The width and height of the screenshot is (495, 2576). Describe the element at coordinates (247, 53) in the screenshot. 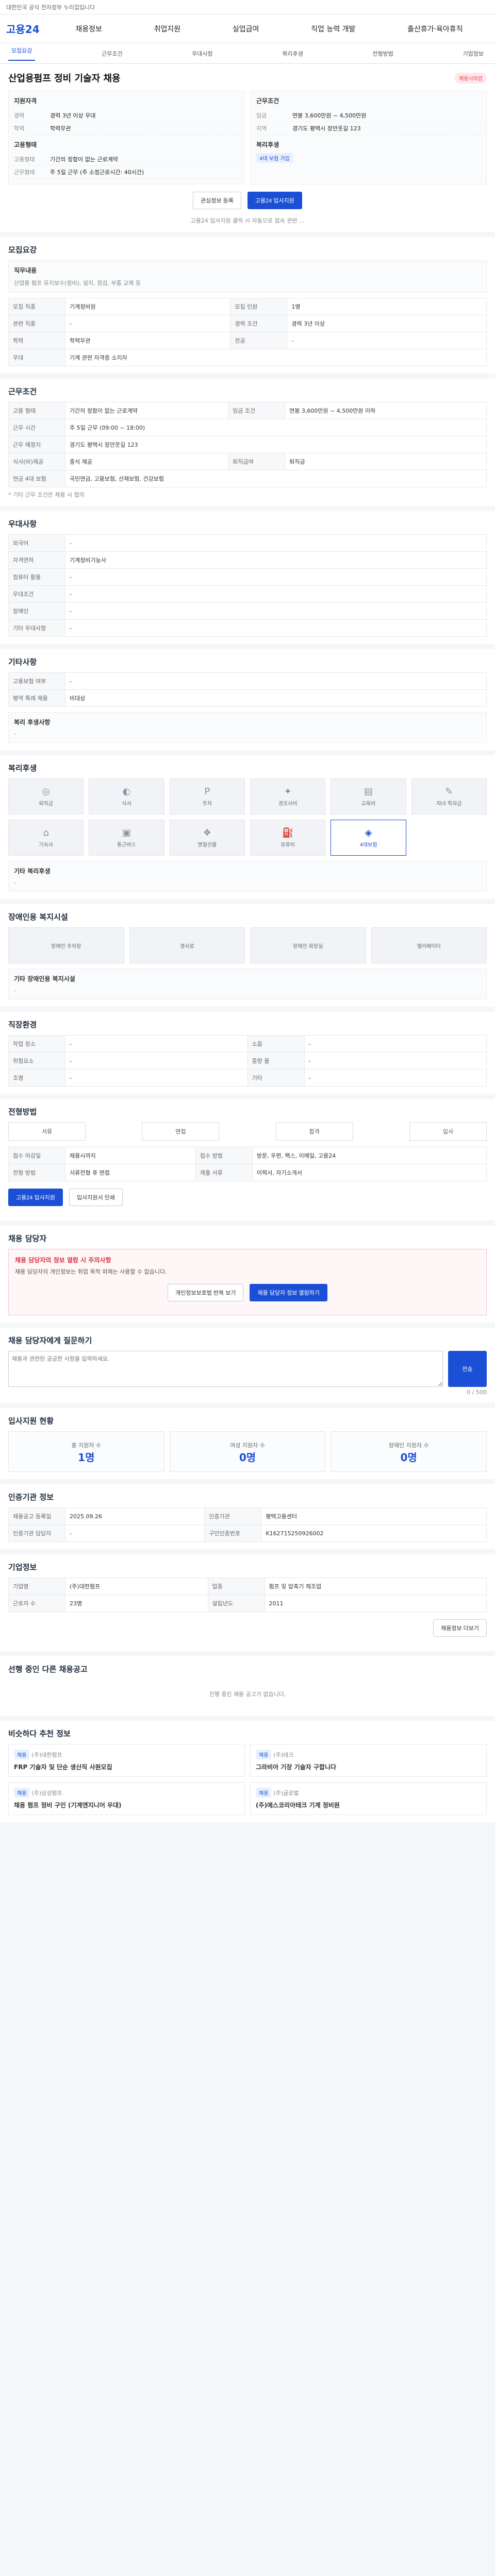

I see `section-tabs: 모집요강 근무조건 우대사항 복리후생 전형방법 기업정보` at that location.